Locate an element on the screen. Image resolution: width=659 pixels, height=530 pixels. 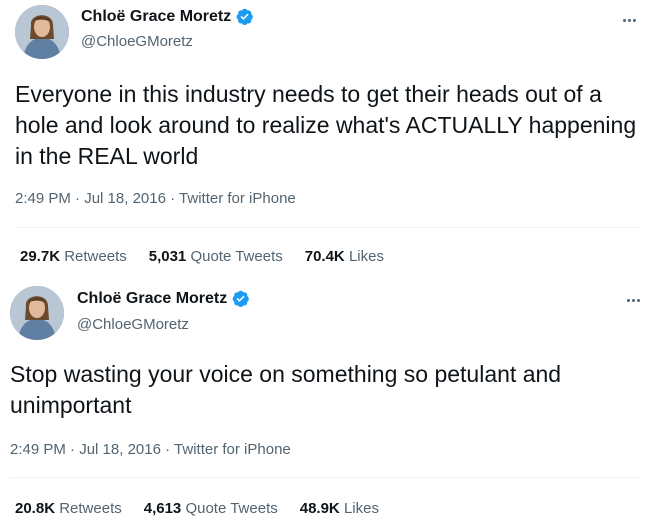
likes-stat: 70.4K Likes is located at coordinates (344, 256).